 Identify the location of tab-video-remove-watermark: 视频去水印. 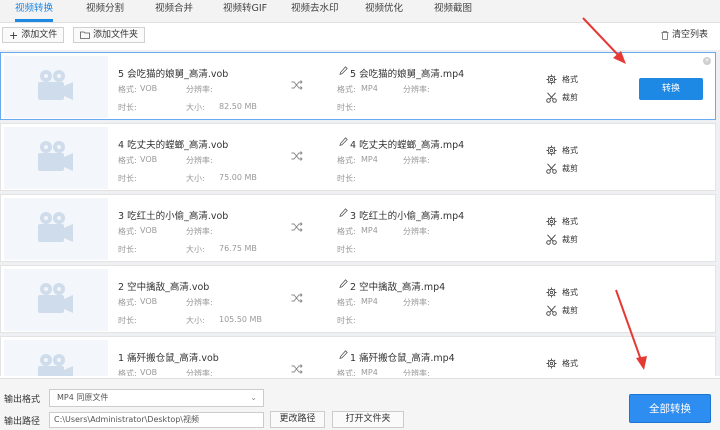
(315, 11).